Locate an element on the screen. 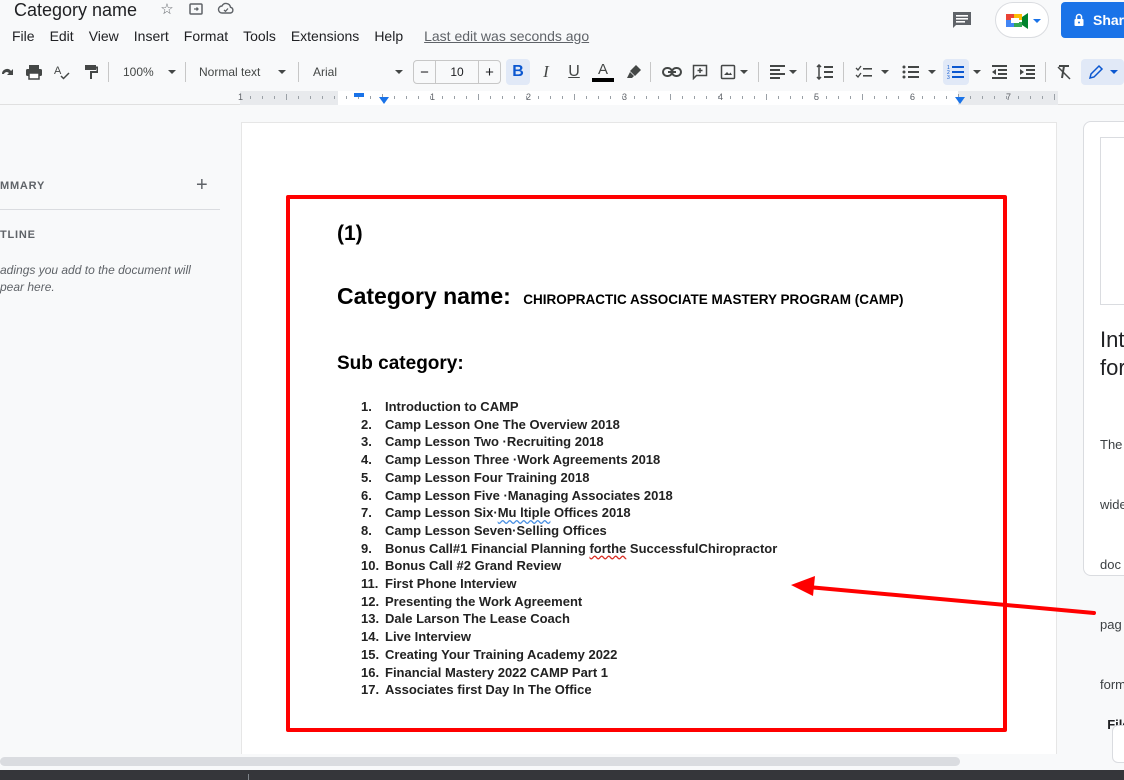  spellcheck-icon: A is located at coordinates (62, 72).